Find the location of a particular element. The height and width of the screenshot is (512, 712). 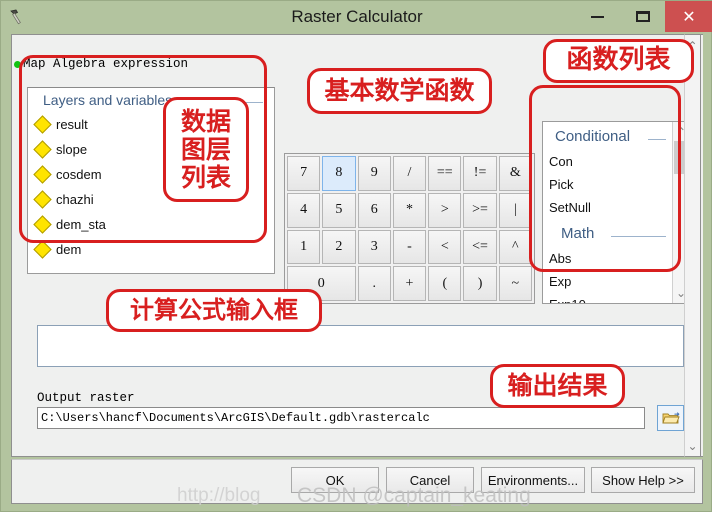

keypad-key: | is located at coordinates (515, 210).